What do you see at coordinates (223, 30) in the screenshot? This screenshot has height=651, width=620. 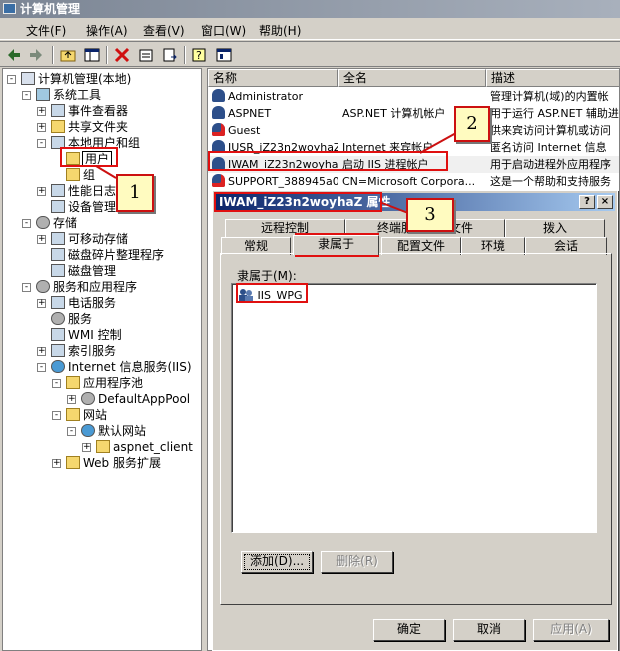 I see `menu-window: 窗口(W)` at bounding box center [223, 30].